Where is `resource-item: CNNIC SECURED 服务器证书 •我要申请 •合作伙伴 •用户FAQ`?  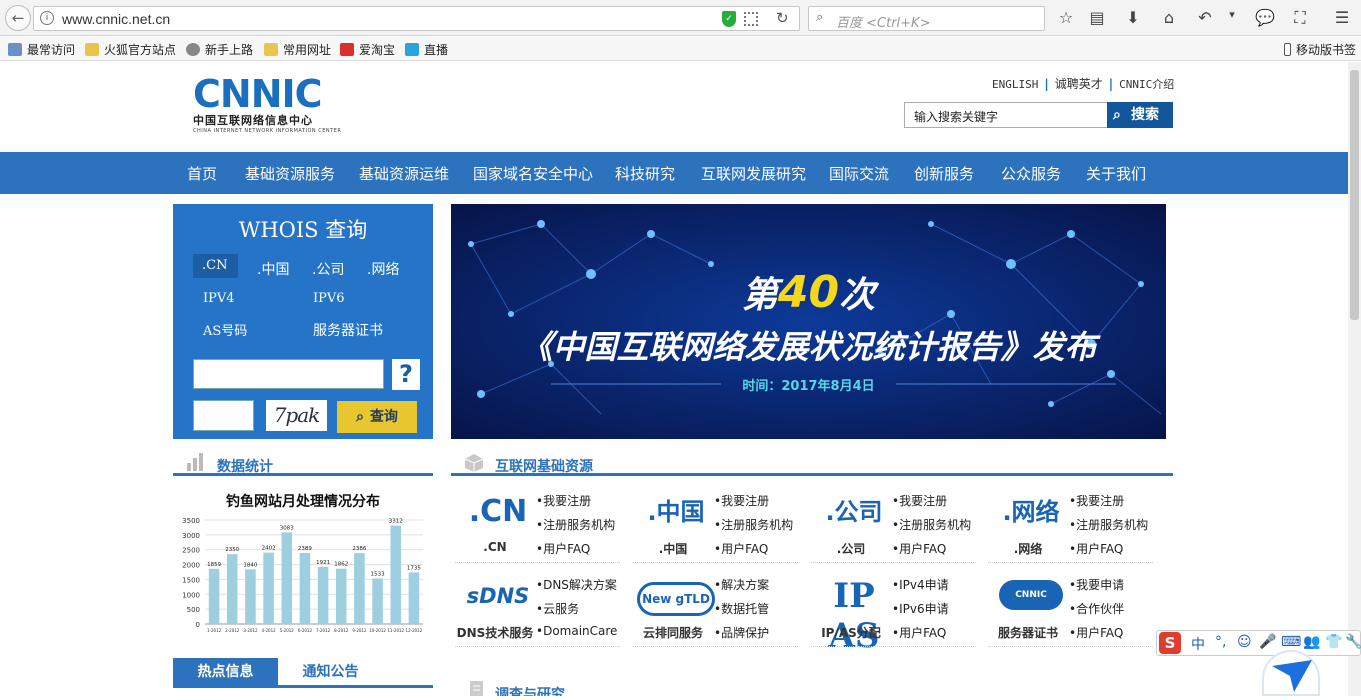
resource-item: CNNIC SECURED 服务器证书 •我要申请 •合作伙伴 •用户FAQ is located at coordinates (1073, 612).